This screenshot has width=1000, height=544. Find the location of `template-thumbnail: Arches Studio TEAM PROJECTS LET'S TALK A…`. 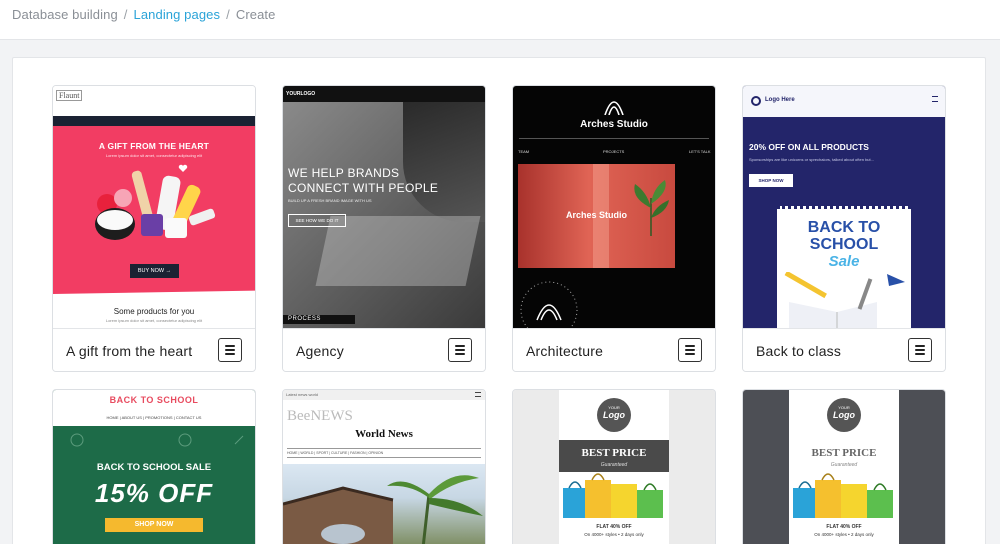

template-thumbnail: Arches Studio TEAM PROJECTS LET'S TALK A… is located at coordinates (614, 207).